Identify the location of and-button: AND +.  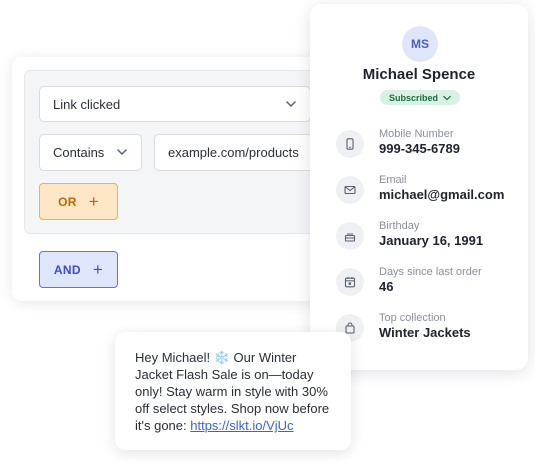
(78, 269).